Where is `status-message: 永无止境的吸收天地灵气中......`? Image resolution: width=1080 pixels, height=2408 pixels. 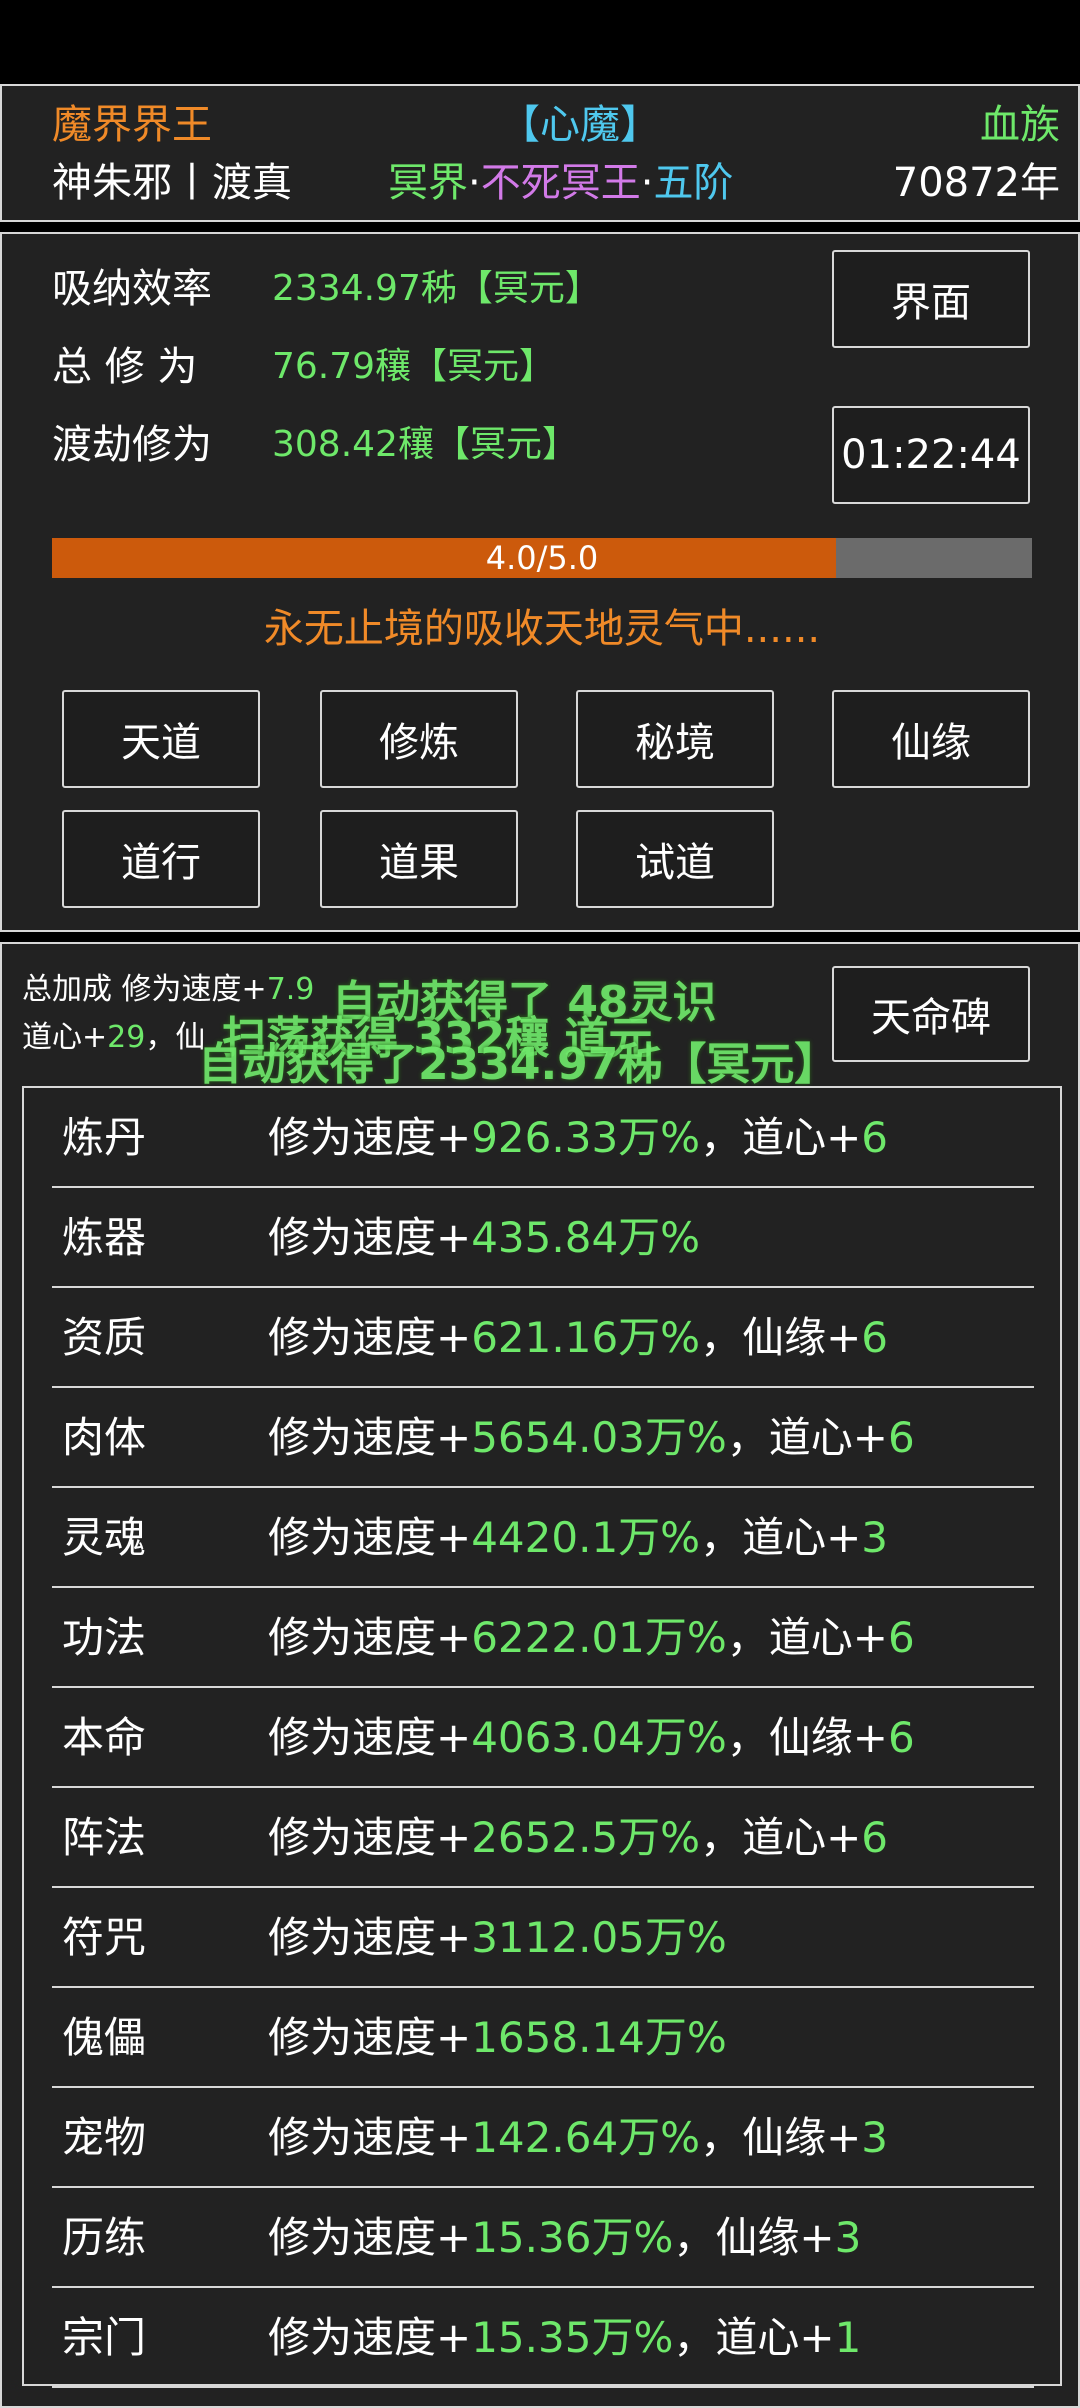
status-message: 永无止境的吸收天地灵气中...... is located at coordinates (542, 629).